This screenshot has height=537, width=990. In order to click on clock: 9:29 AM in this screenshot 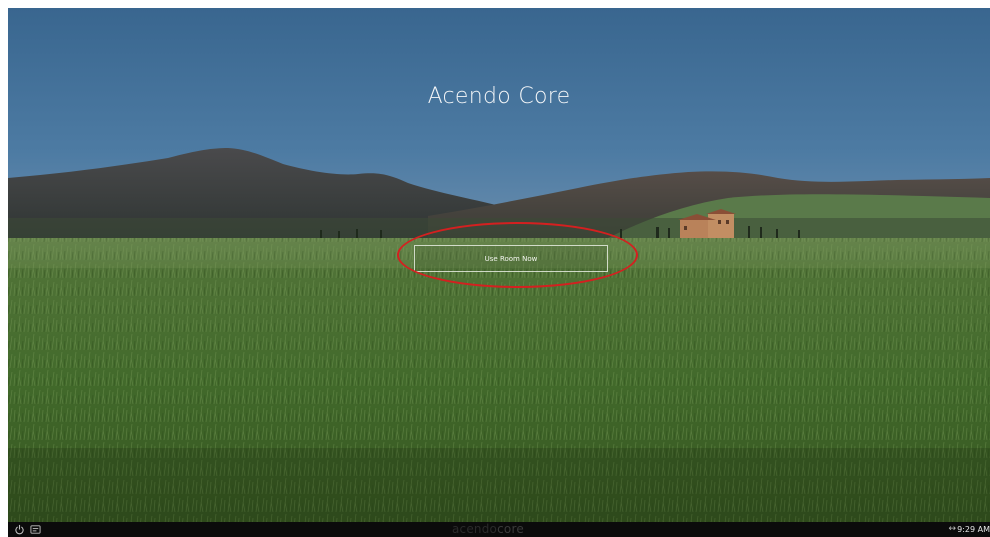, I will do `click(973, 529)`.